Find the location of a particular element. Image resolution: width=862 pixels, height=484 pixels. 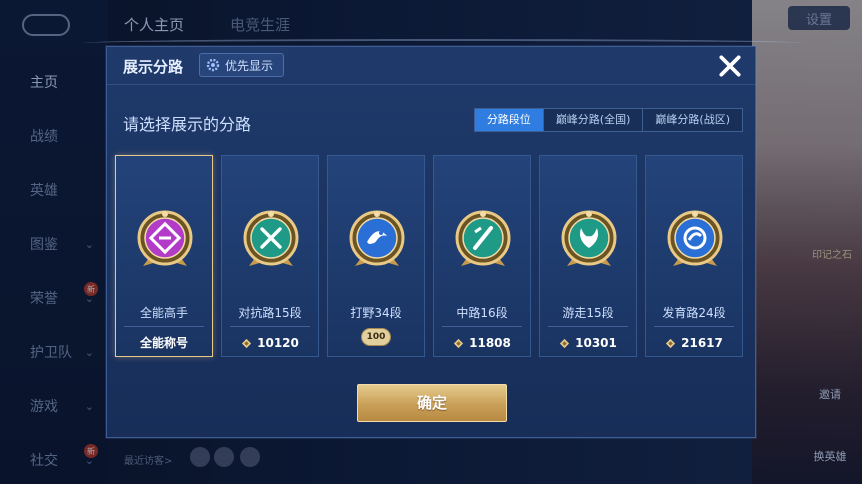

tab-peak-lane-national: 巅峰分路(全国) is located at coordinates (592, 120).